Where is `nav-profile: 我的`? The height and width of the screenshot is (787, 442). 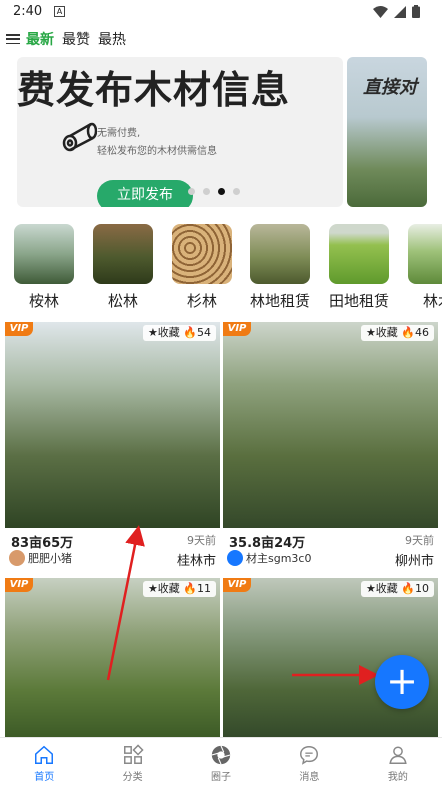
nav-profile: 我的 is located at coordinates (398, 762).